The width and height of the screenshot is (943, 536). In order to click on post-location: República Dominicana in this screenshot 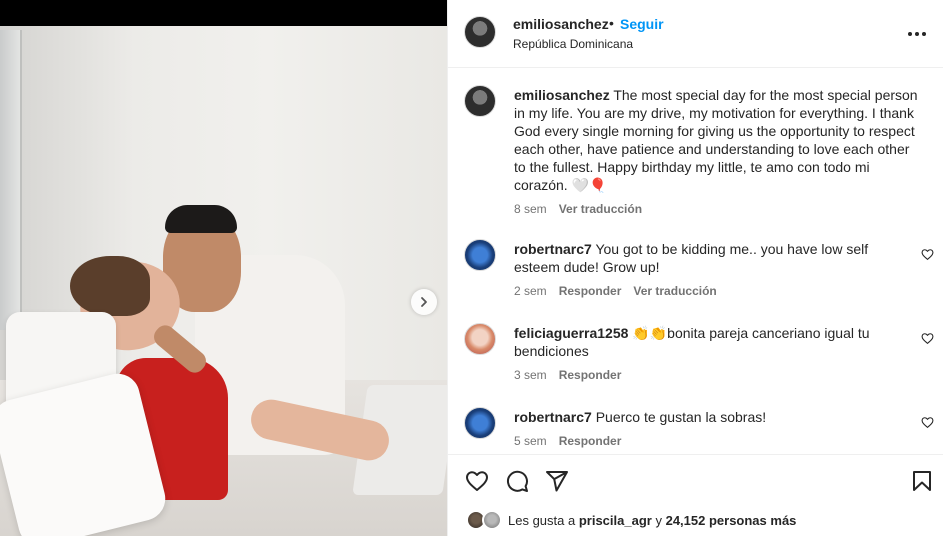, I will do `click(573, 44)`.